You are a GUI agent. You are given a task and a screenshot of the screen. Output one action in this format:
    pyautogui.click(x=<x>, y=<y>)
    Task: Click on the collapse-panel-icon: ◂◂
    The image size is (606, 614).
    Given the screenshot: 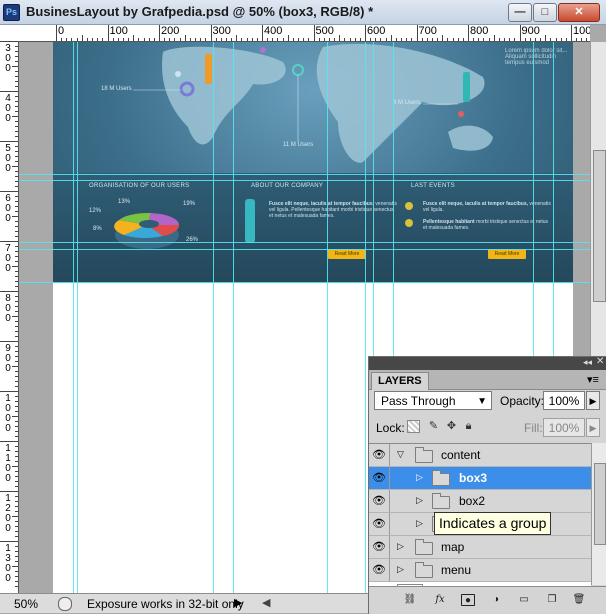 What is the action you would take?
    pyautogui.click(x=587, y=362)
    